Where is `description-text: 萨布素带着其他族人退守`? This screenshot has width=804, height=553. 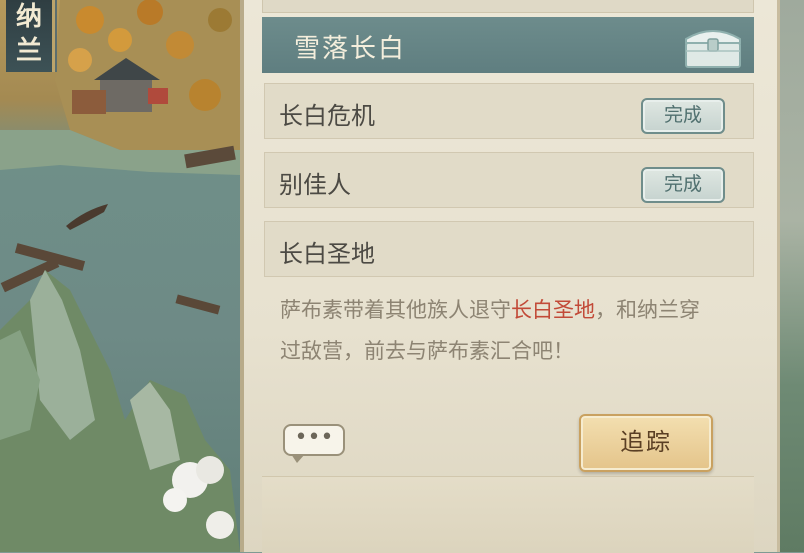
description-text: 萨布素带着其他族人退守 is located at coordinates (395, 310).